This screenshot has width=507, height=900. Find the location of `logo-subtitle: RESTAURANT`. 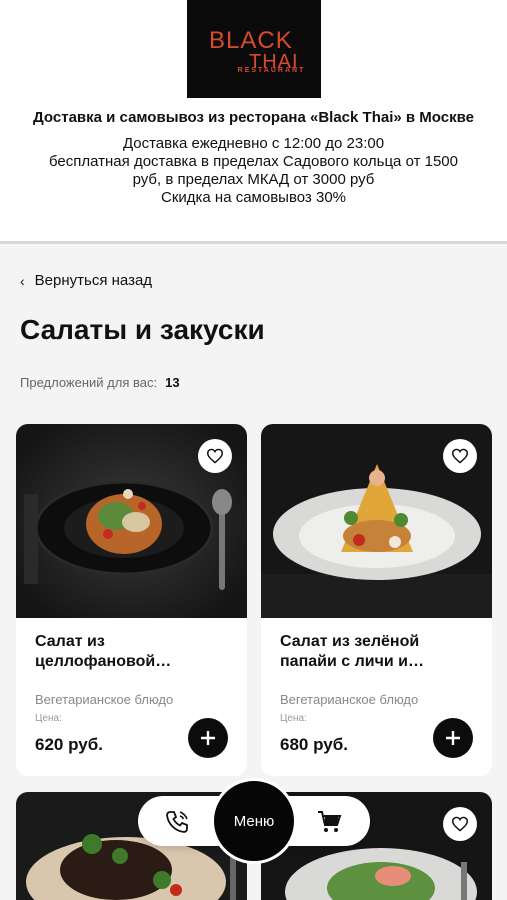

logo-subtitle: RESTAURANT is located at coordinates (271, 70).